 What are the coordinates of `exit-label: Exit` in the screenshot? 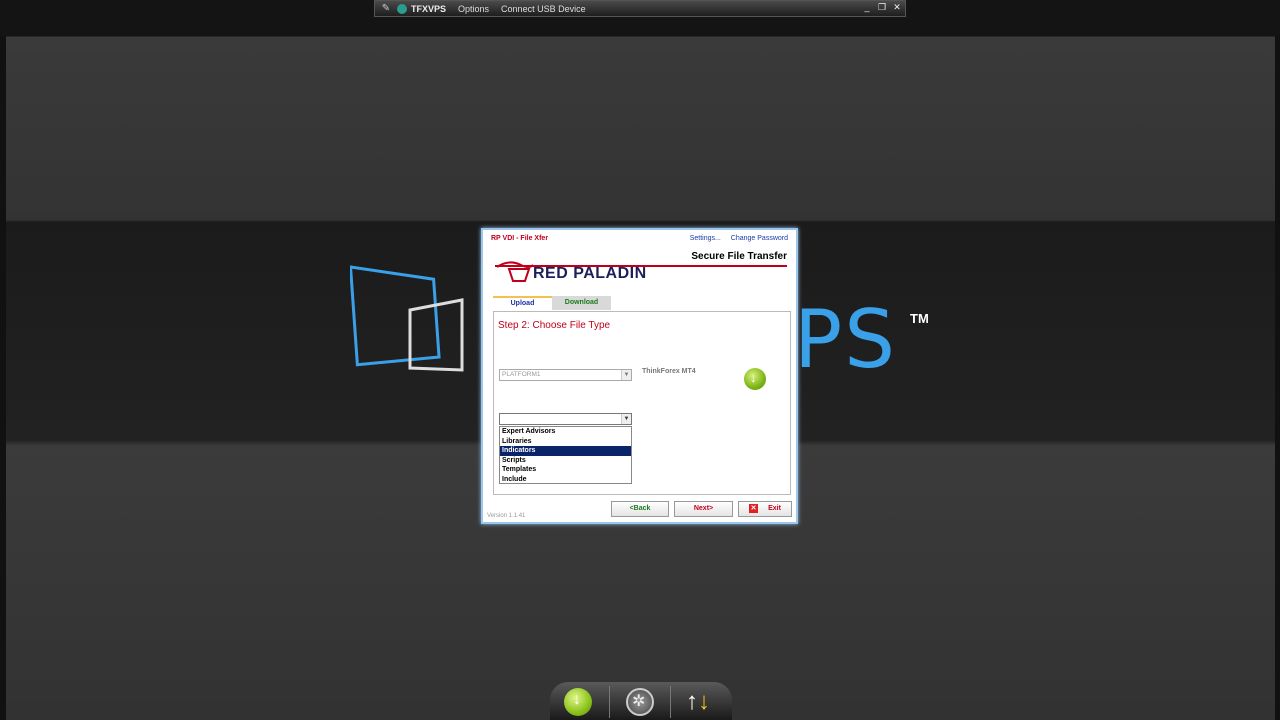 It's located at (774, 508).